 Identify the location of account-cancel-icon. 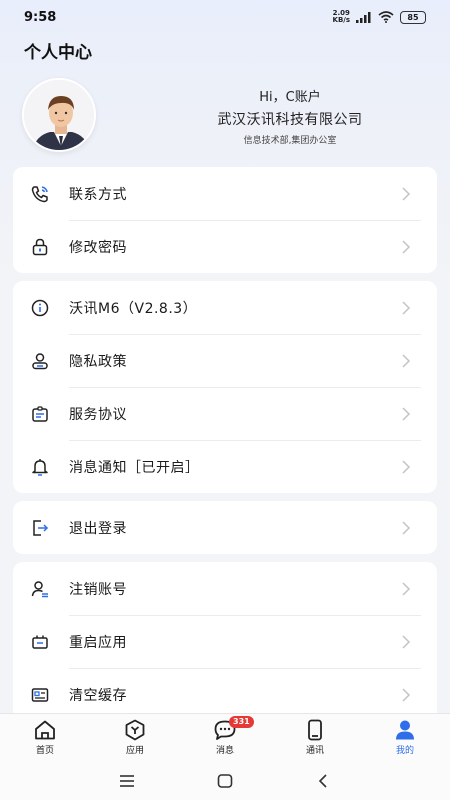
(40, 589).